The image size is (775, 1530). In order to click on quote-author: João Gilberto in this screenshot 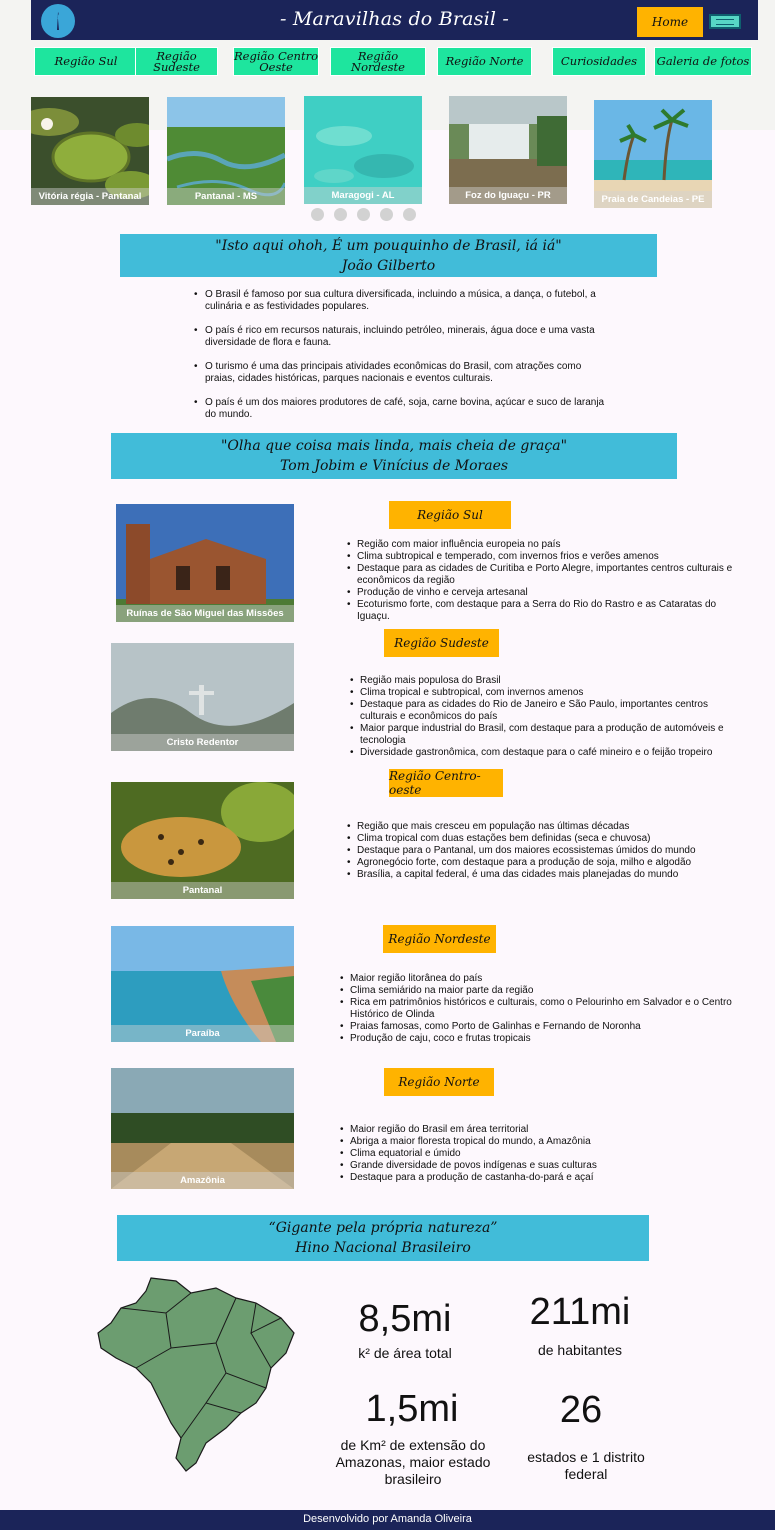, I will do `click(388, 266)`.